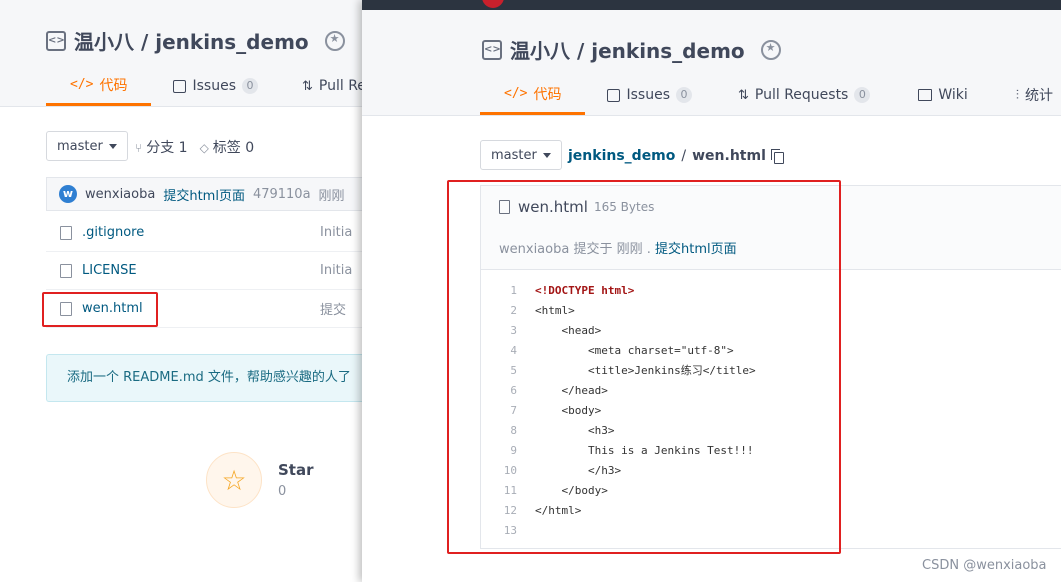 The image size is (1061, 582). What do you see at coordinates (771, 370) in the screenshot?
I see `code-line: 5 <title>Jenkins练习</title>` at bounding box center [771, 370].